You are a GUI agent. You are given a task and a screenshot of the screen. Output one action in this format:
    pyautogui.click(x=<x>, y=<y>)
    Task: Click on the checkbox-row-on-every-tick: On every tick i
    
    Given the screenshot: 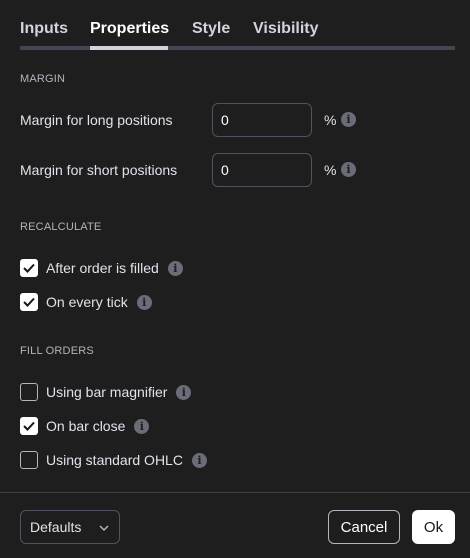 What is the action you would take?
    pyautogui.click(x=86, y=302)
    